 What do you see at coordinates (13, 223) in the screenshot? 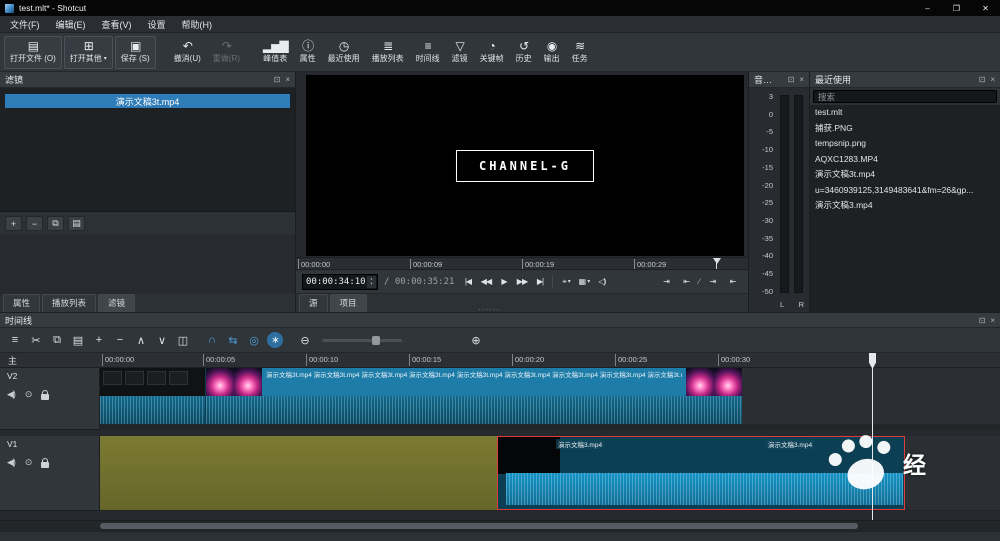
I see `add-filter-button: +` at bounding box center [13, 223].